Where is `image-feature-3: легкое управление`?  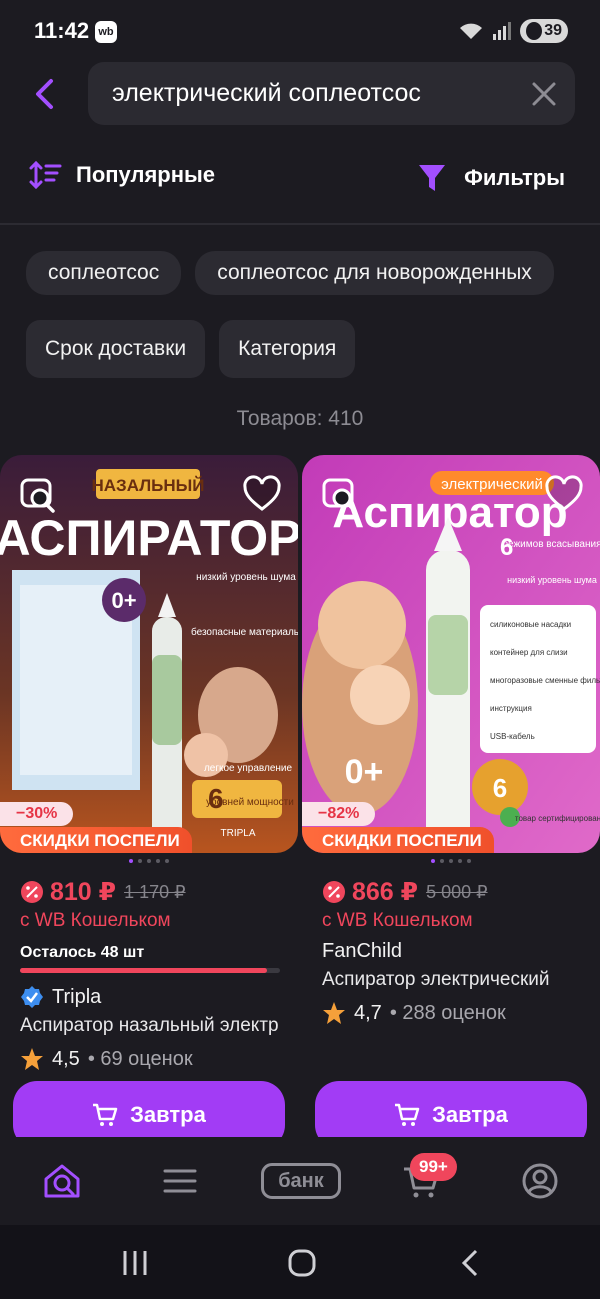
image-feature-3: легкое управление is located at coordinates (248, 768).